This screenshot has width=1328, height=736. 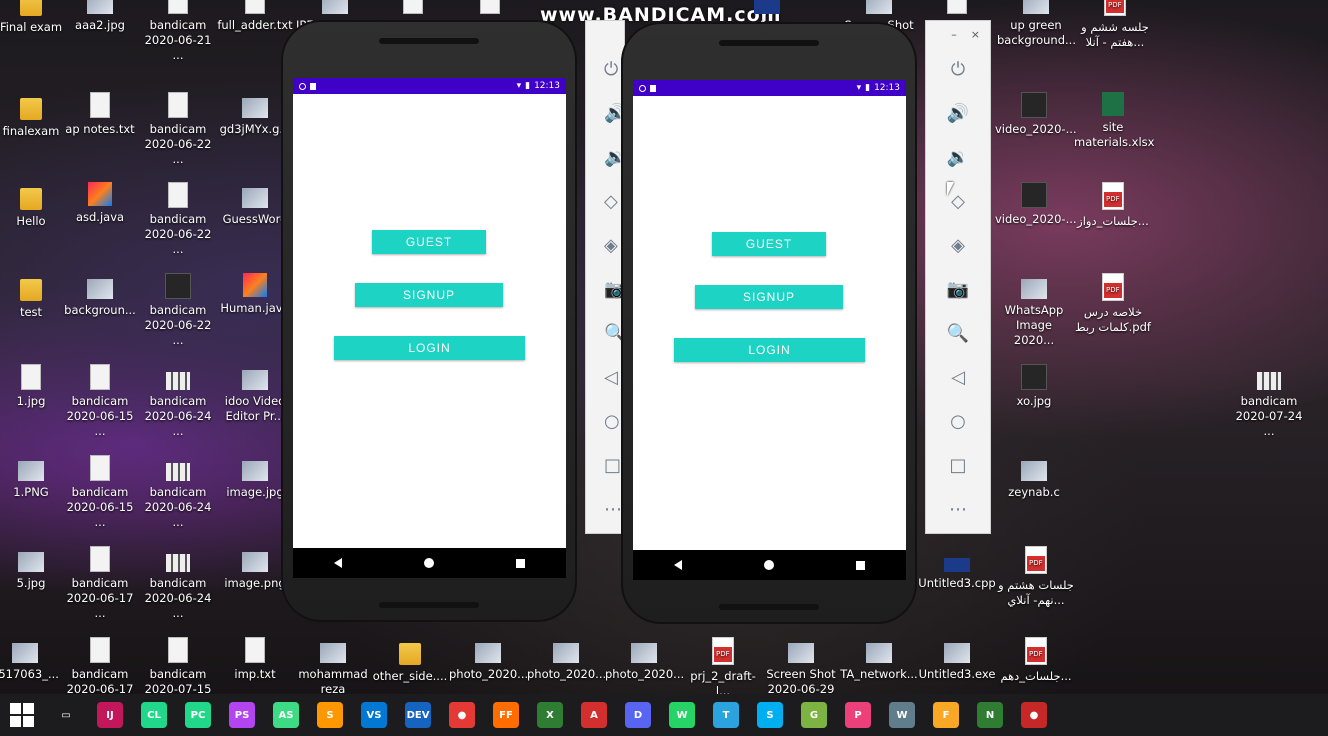 I want to click on home-icon, so click(x=769, y=565).